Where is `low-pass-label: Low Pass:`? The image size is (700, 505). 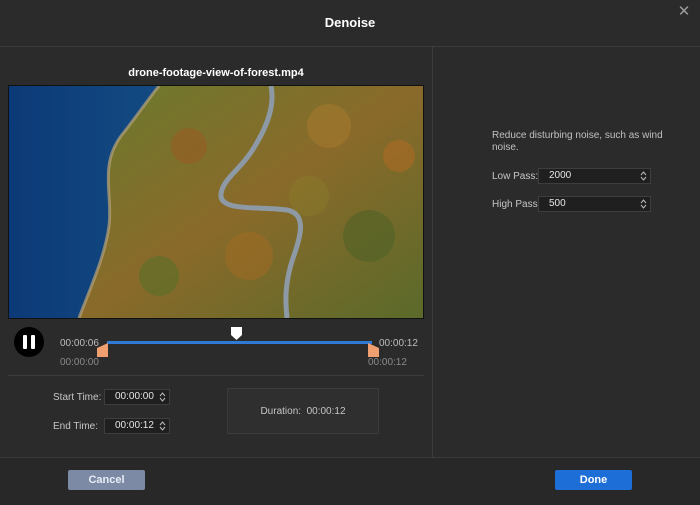 low-pass-label: Low Pass: is located at coordinates (515, 176).